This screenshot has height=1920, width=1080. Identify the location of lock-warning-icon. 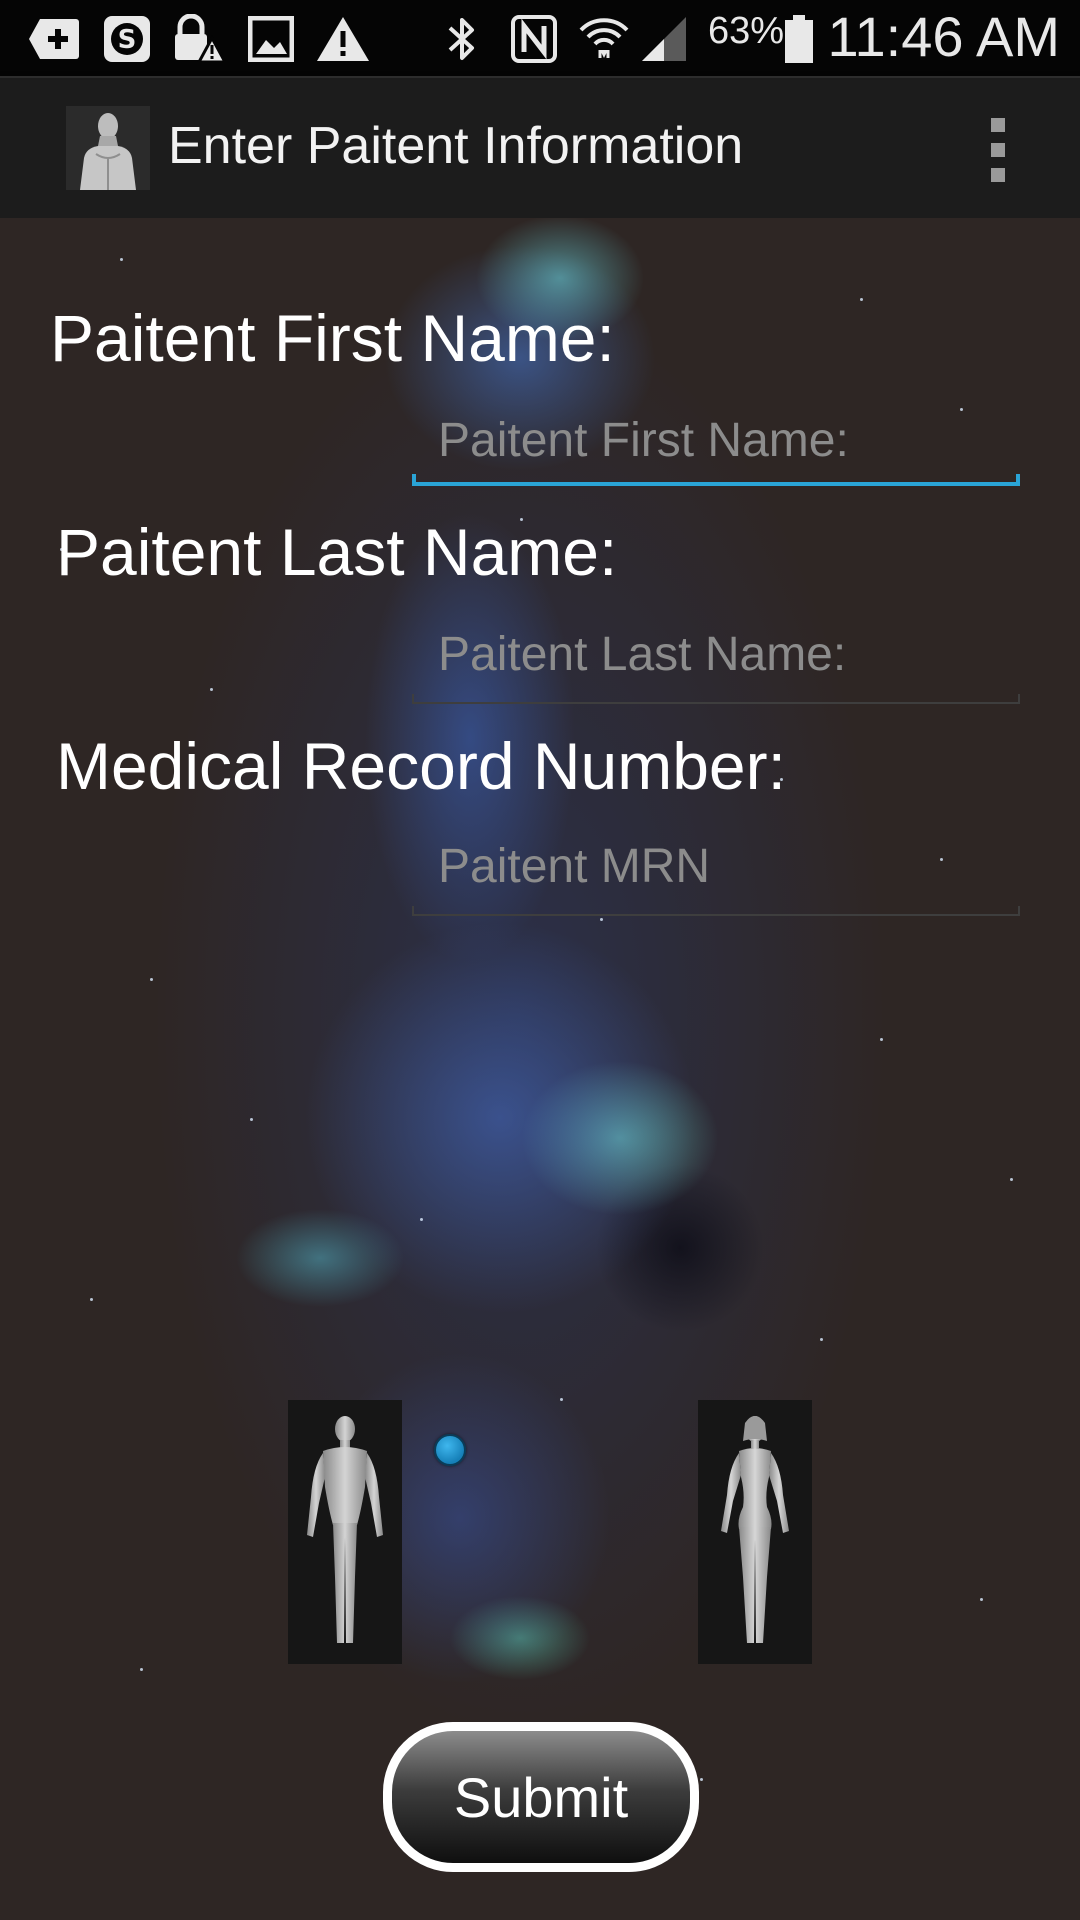
(199, 39).